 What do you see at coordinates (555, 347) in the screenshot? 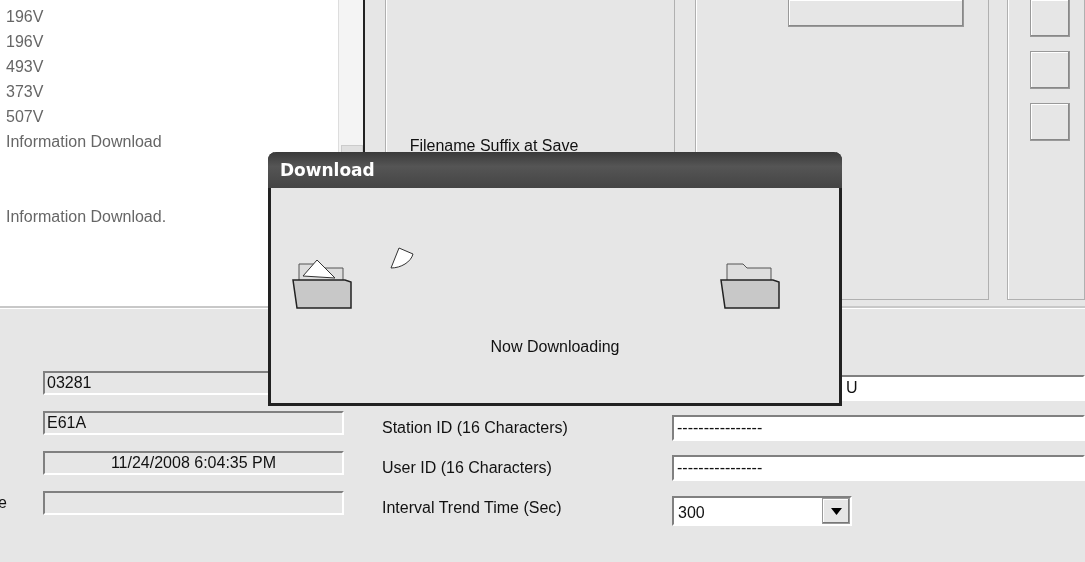
I see `download-status-message: Now Downloading` at bounding box center [555, 347].